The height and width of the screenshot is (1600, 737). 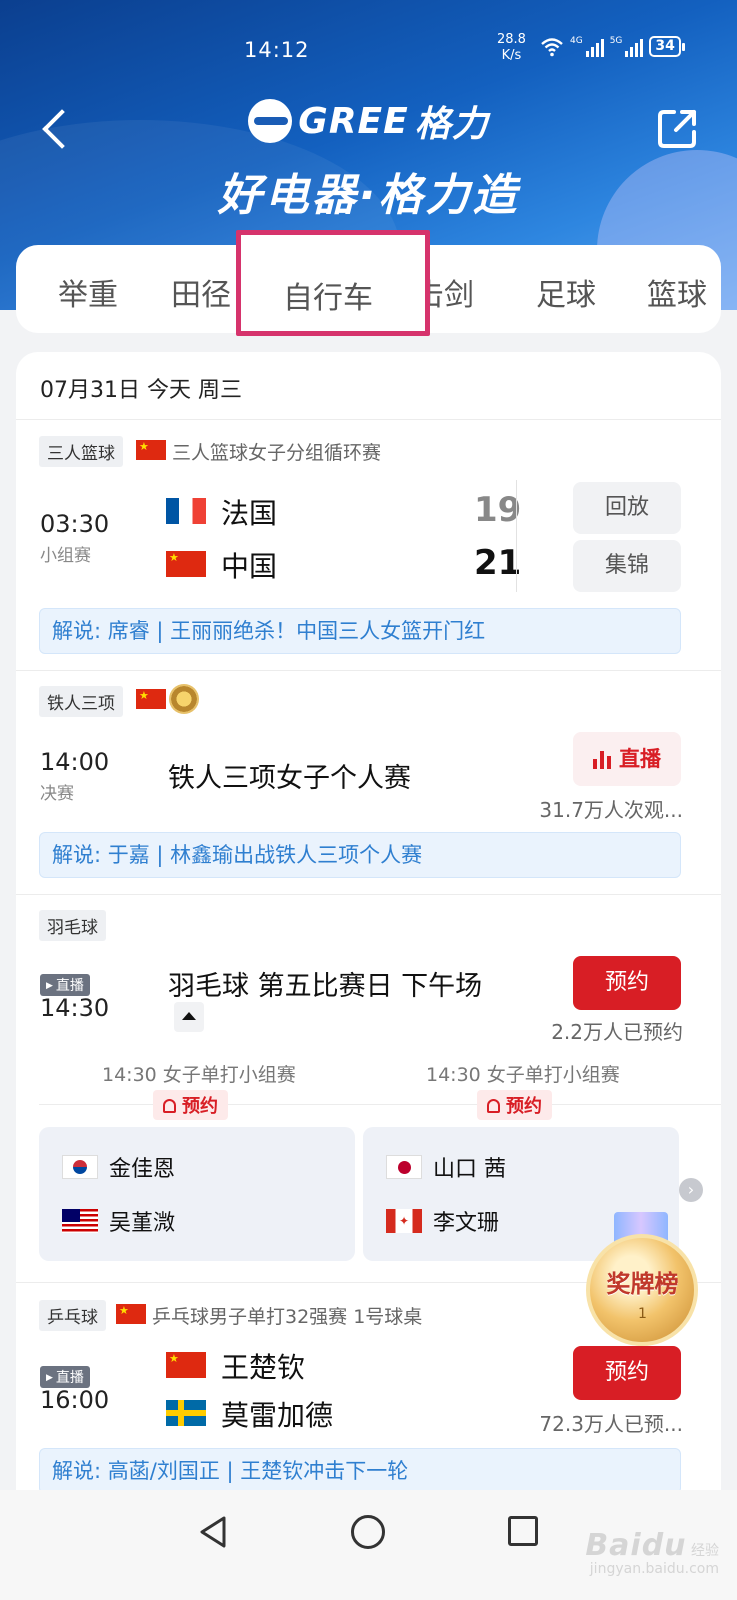 I want to click on player-name: 莫雷加德, so click(x=277, y=1415).